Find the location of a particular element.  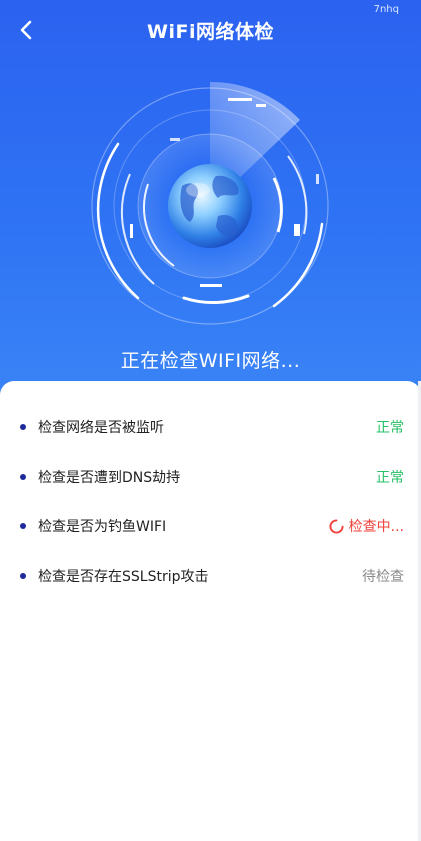

loading-spinner-icon is located at coordinates (336, 525).